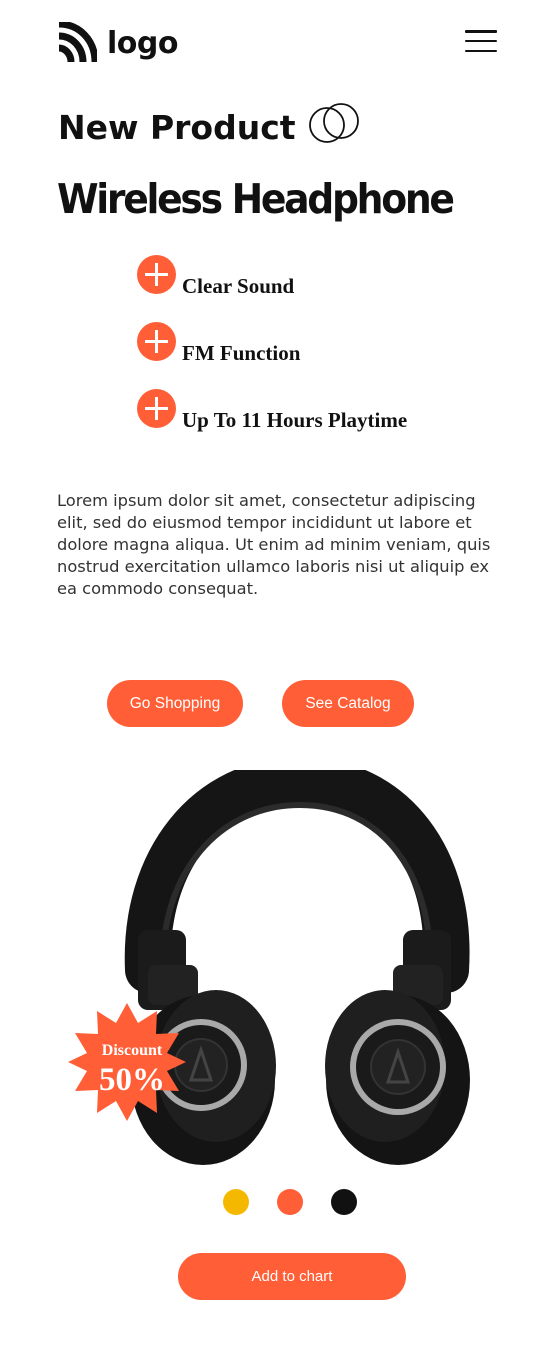 Image resolution: width=555 pixels, height=1369 pixels. I want to click on rings-icon, so click(333, 122).